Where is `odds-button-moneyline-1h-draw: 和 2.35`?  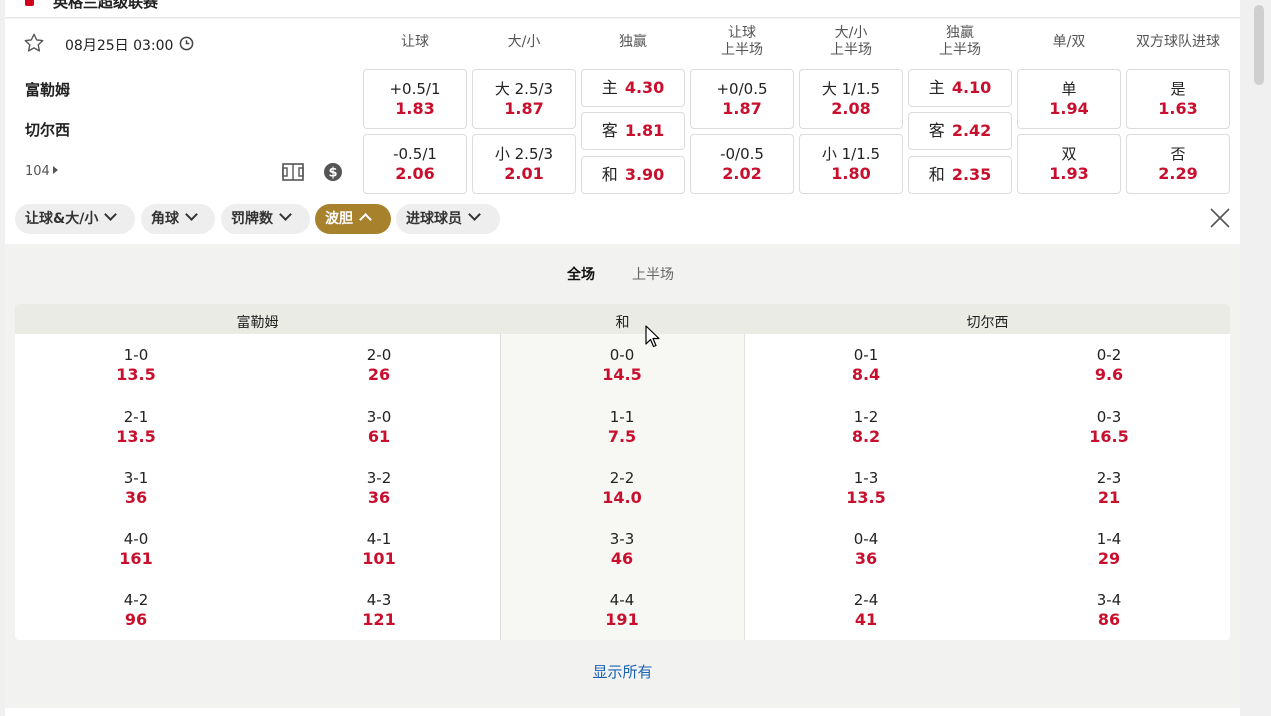
odds-button-moneyline-1h-draw: 和 2.35 is located at coordinates (960, 175).